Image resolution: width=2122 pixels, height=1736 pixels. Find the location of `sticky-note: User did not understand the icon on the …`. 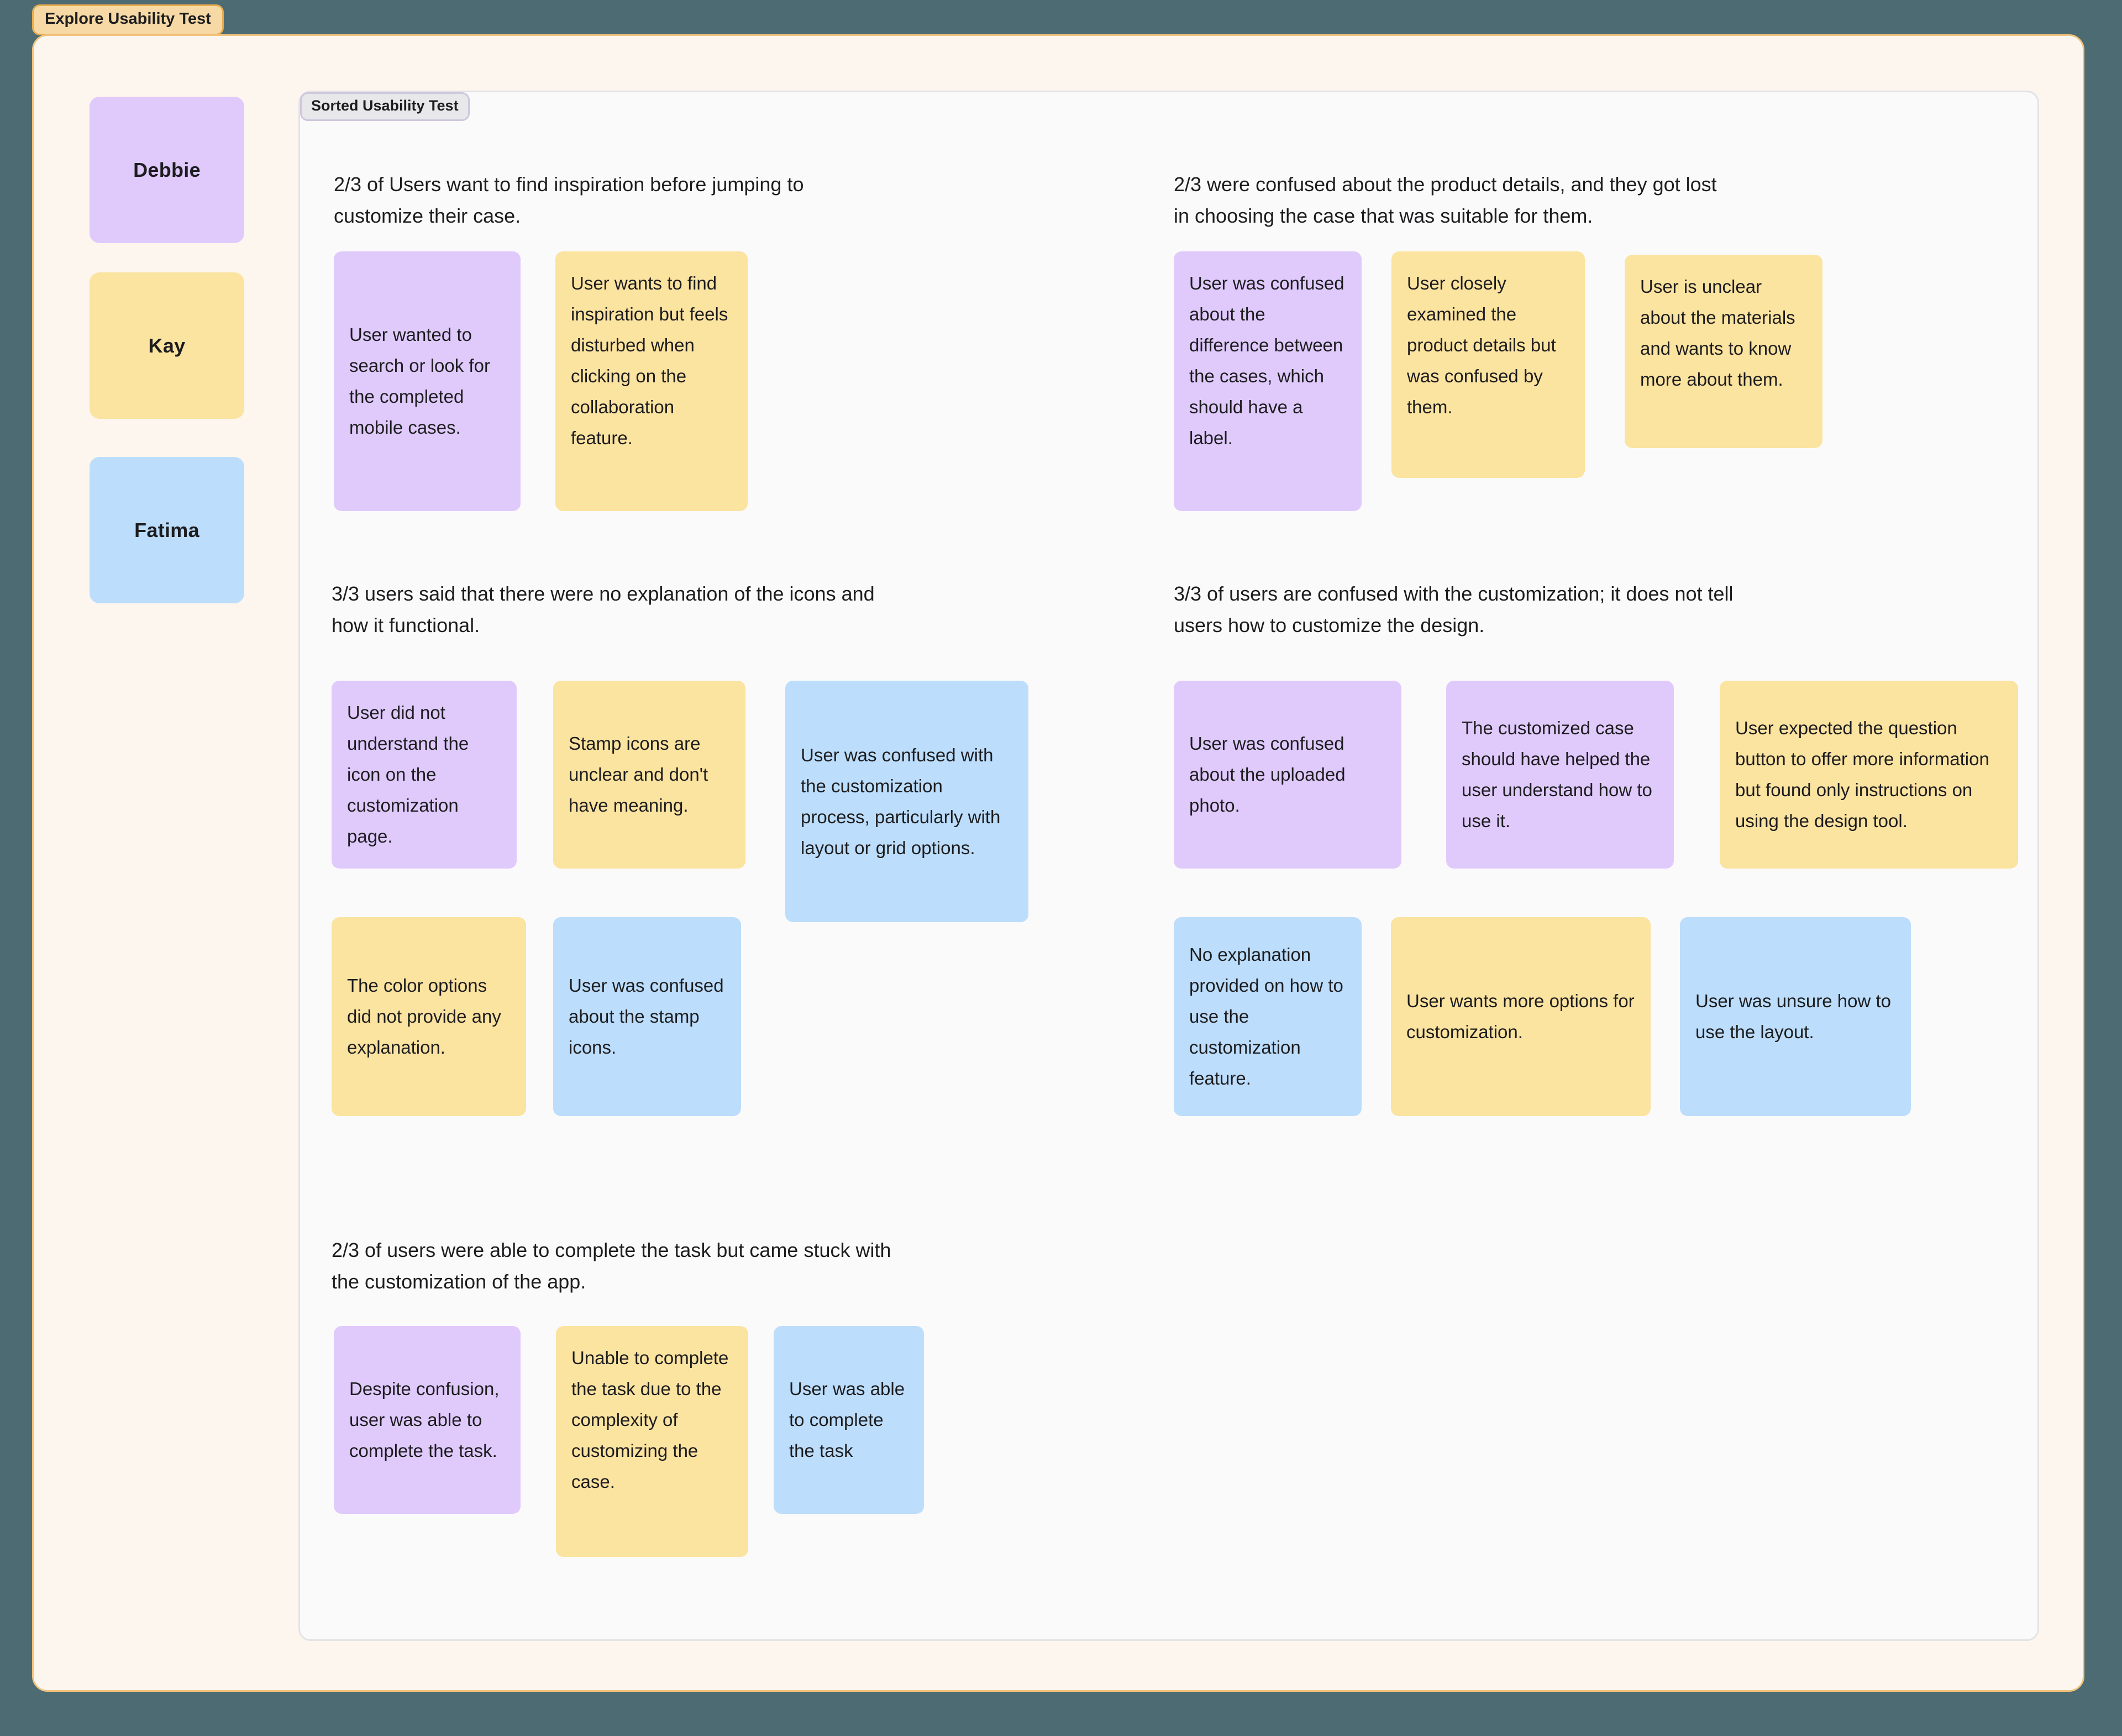

sticky-note: User did not understand the icon on the … is located at coordinates (424, 775).